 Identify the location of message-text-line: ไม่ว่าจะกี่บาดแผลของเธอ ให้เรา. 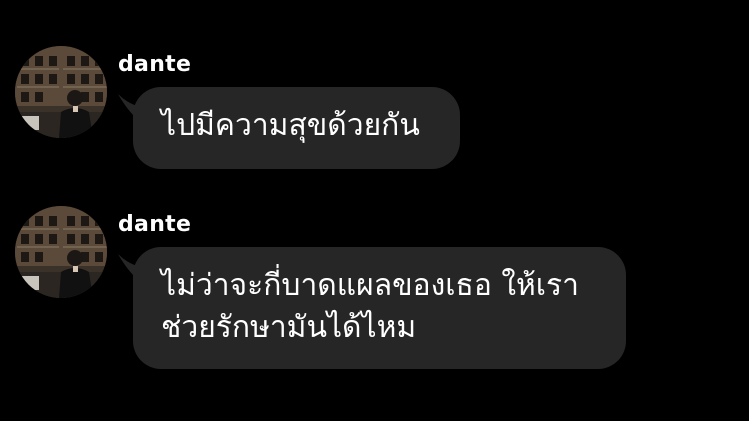
(370, 285).